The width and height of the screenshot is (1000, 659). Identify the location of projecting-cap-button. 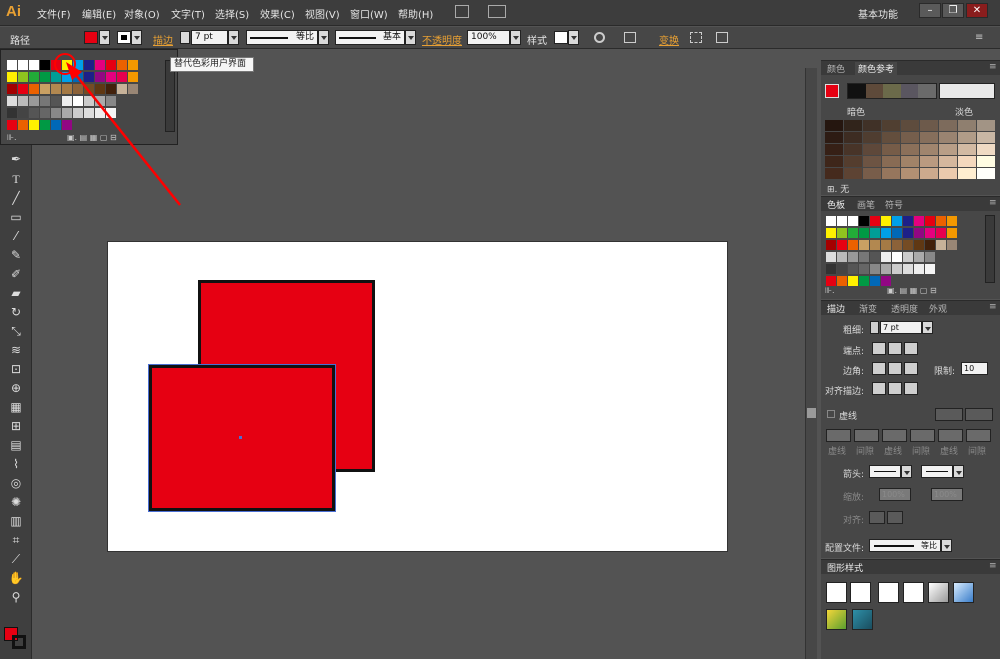
(911, 348).